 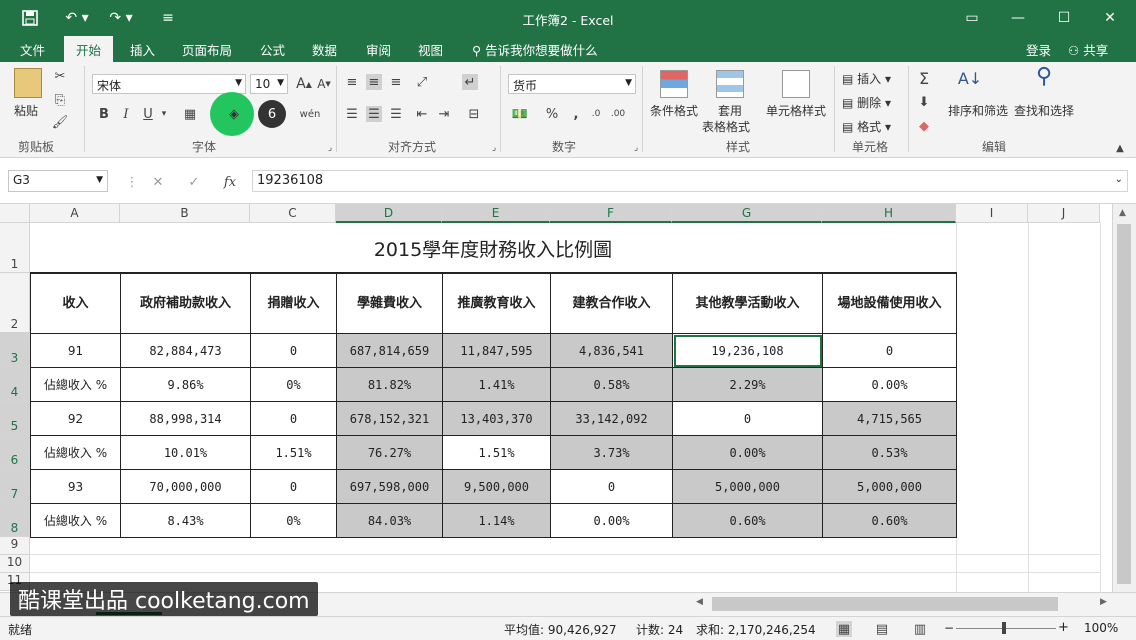 I want to click on format-cells-button: ▤ 格式 ▾, so click(x=866, y=126).